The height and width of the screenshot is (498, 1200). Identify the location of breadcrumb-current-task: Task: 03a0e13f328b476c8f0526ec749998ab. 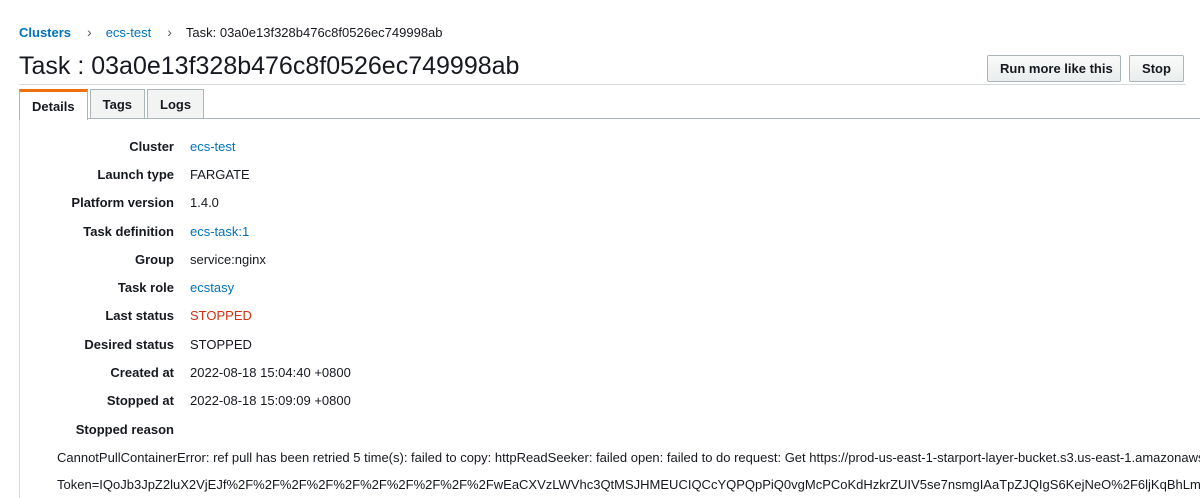
(314, 32).